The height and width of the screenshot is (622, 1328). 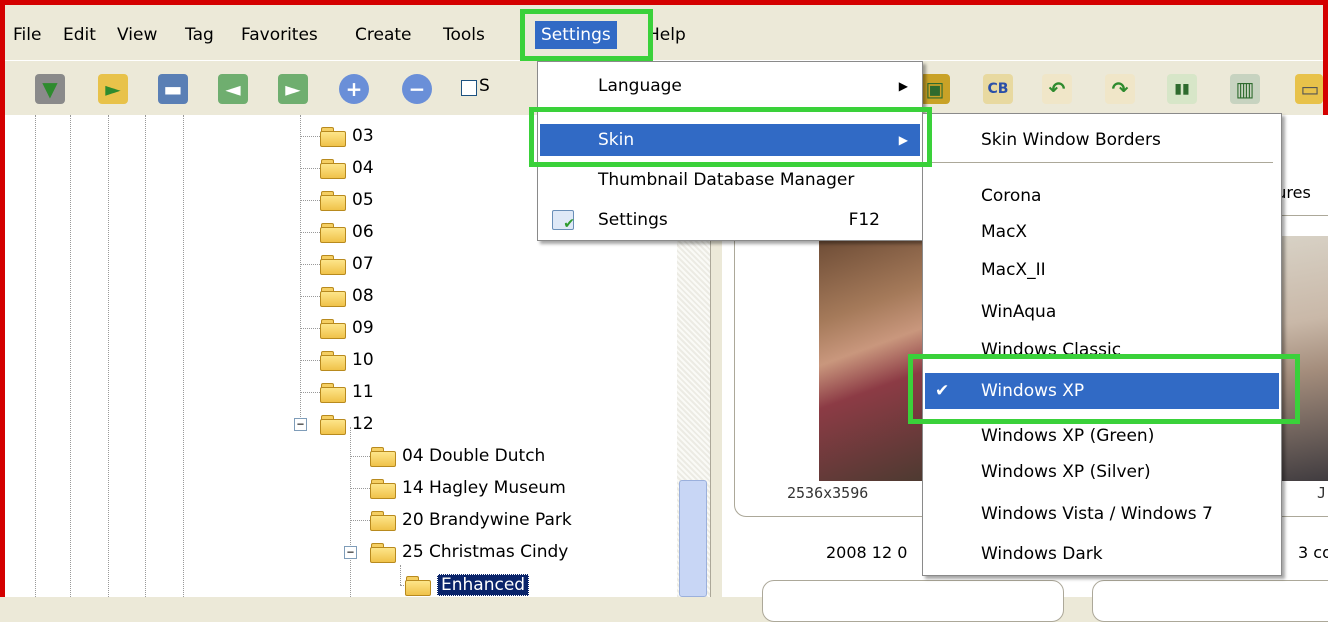 I want to click on tree-node-08: 08, so click(x=347, y=296).